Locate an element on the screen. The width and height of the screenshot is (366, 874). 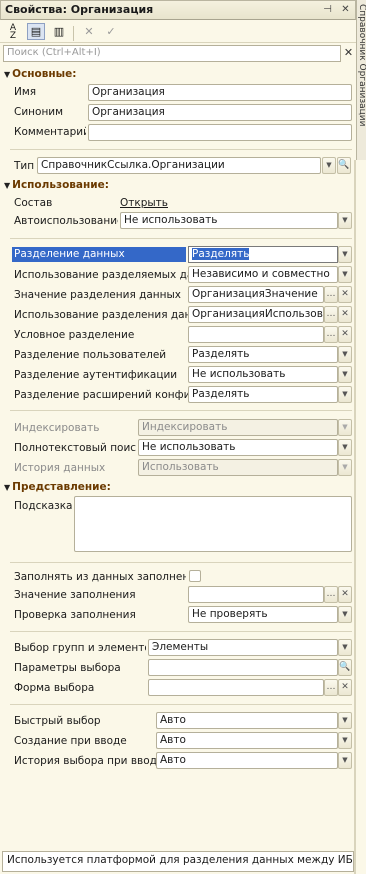
type-dropdown-button: ▼ is located at coordinates (329, 165).